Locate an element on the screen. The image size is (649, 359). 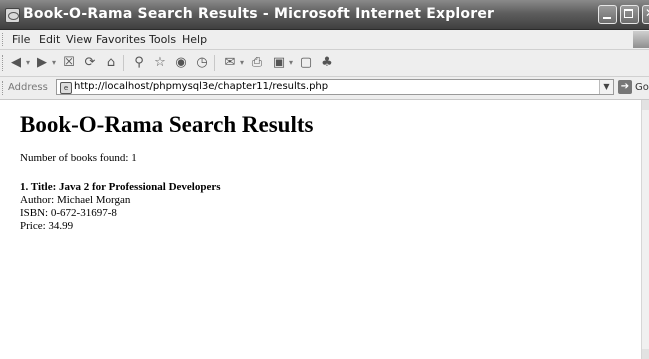
forward-icon: ▶ is located at coordinates (42, 63).